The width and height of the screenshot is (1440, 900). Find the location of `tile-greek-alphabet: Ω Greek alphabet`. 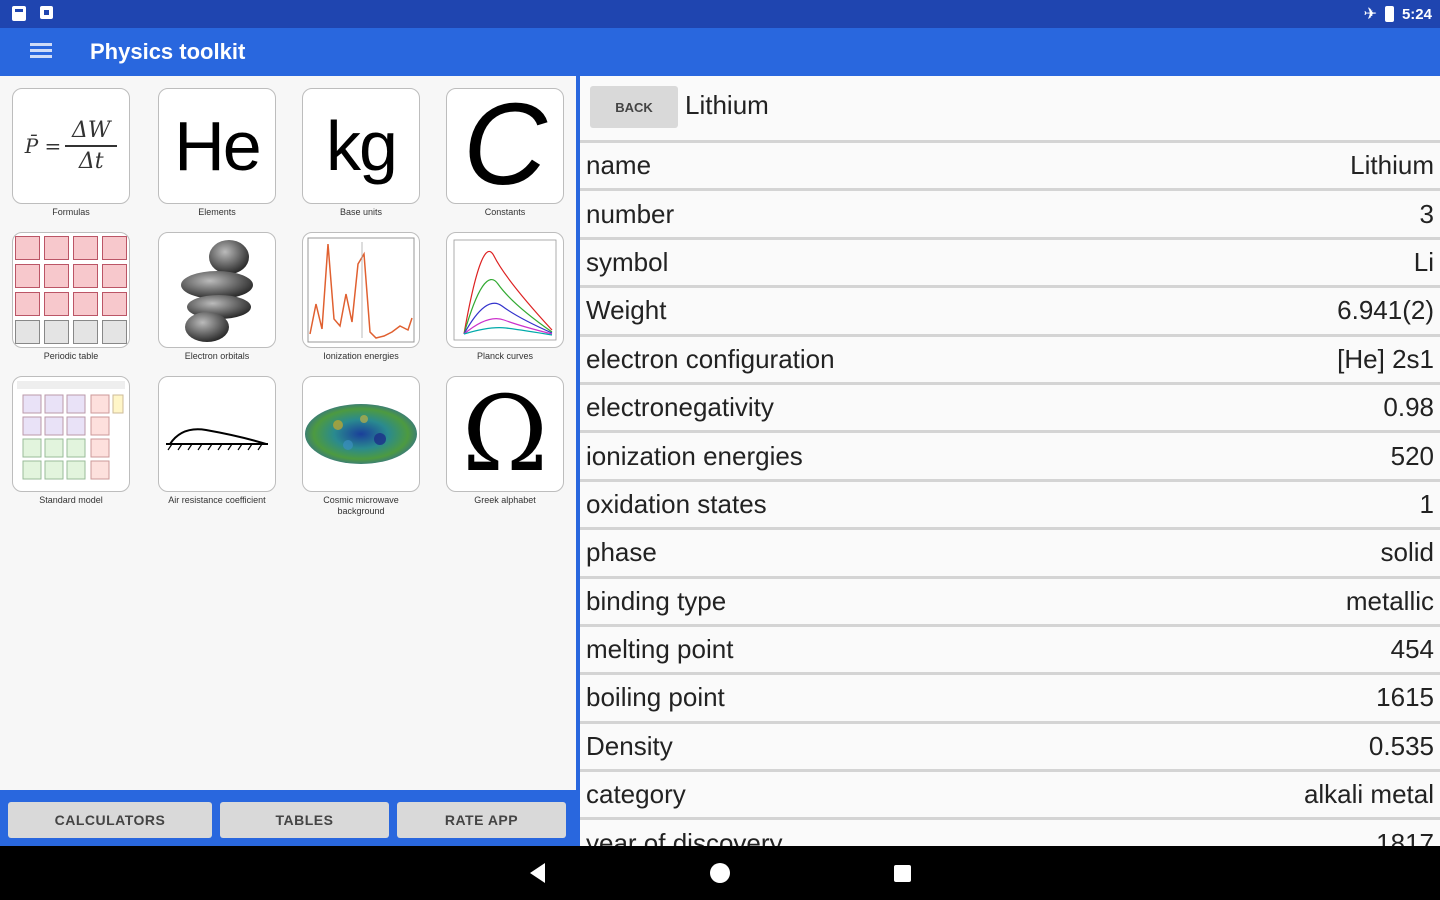

tile-greek-alphabet: Ω Greek alphabet is located at coordinates (505, 441).